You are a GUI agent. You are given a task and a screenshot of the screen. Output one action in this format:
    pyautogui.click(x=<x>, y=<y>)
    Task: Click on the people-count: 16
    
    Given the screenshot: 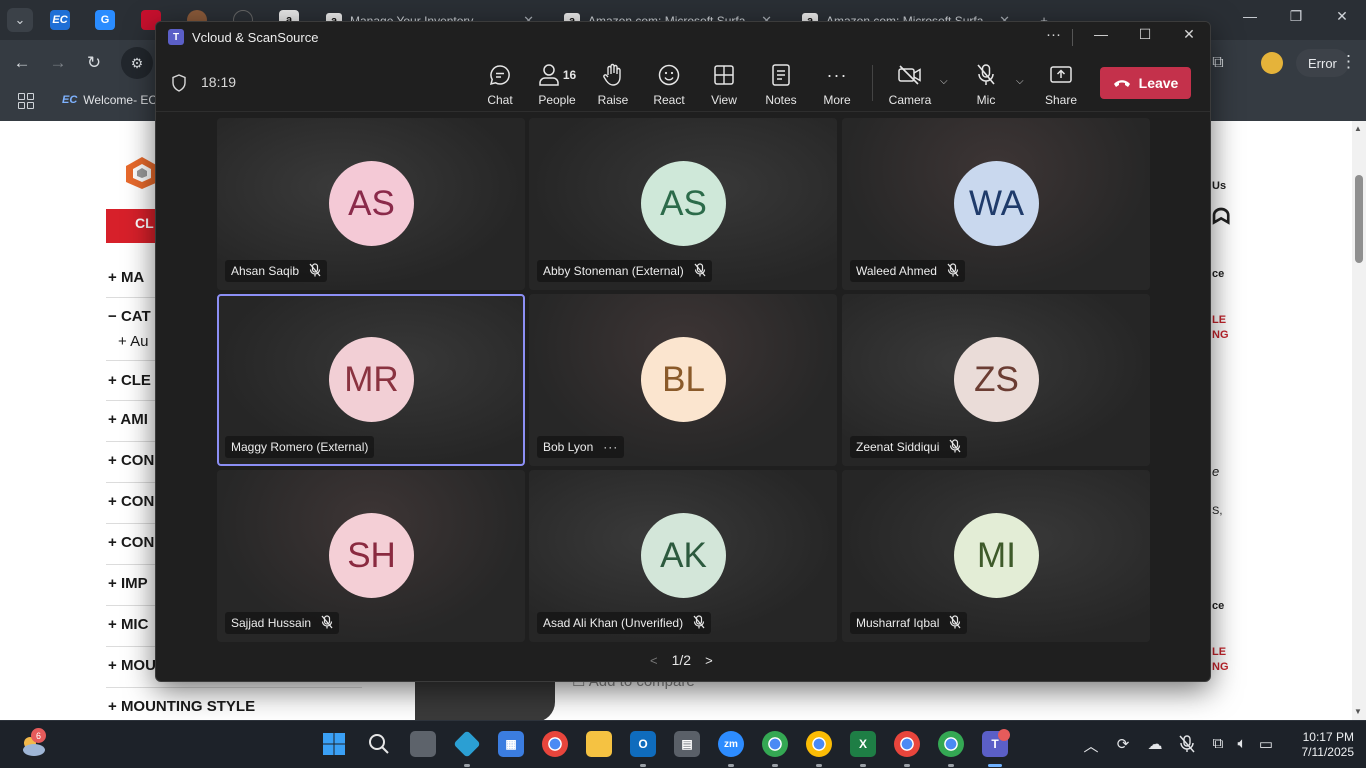 What is the action you would take?
    pyautogui.click(x=569, y=75)
    